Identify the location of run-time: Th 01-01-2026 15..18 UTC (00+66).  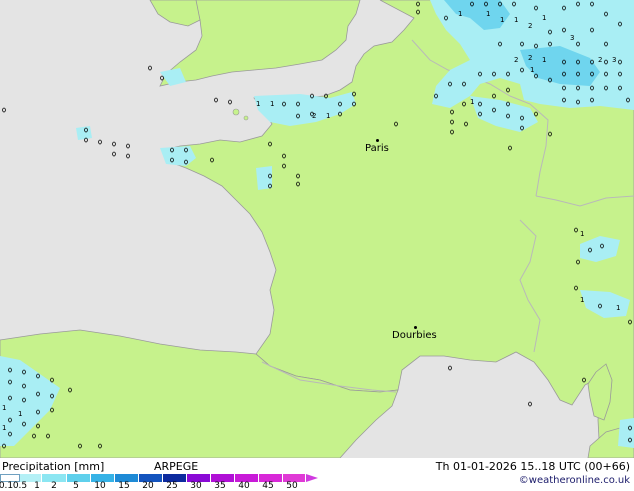
(532, 466).